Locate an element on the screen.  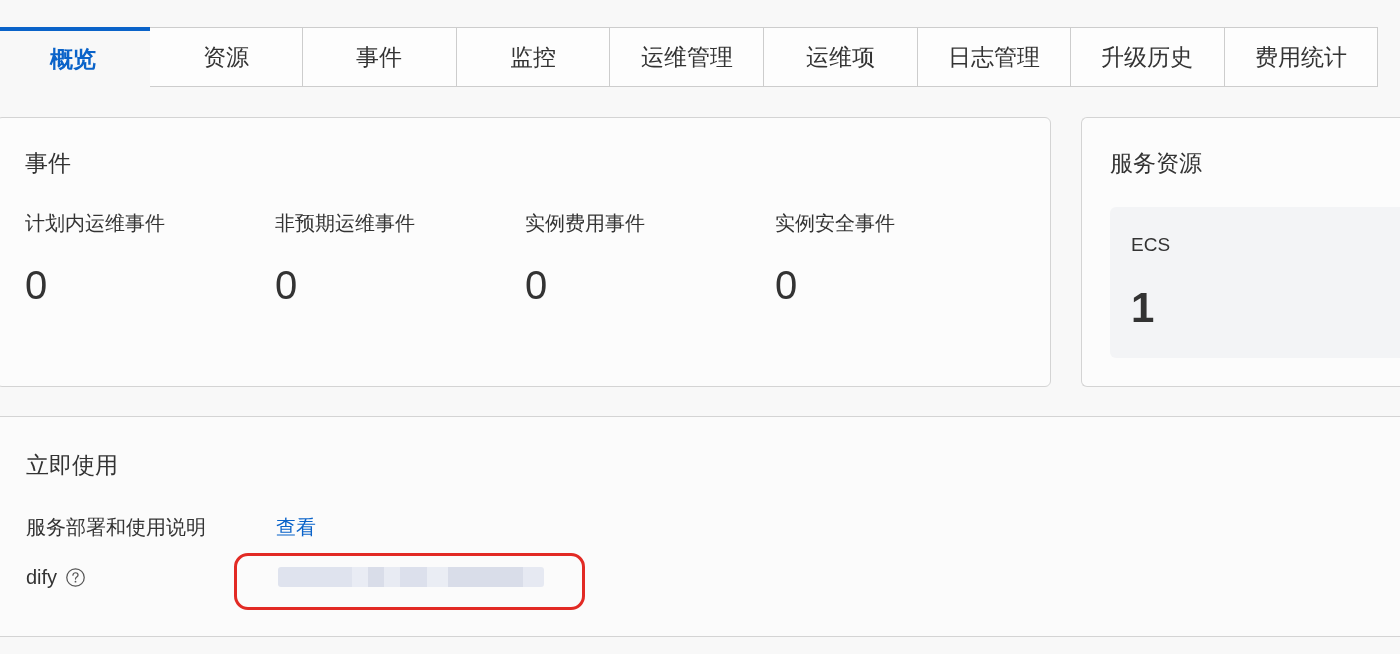
stat-label: 实例费用事件 is located at coordinates (585, 223).